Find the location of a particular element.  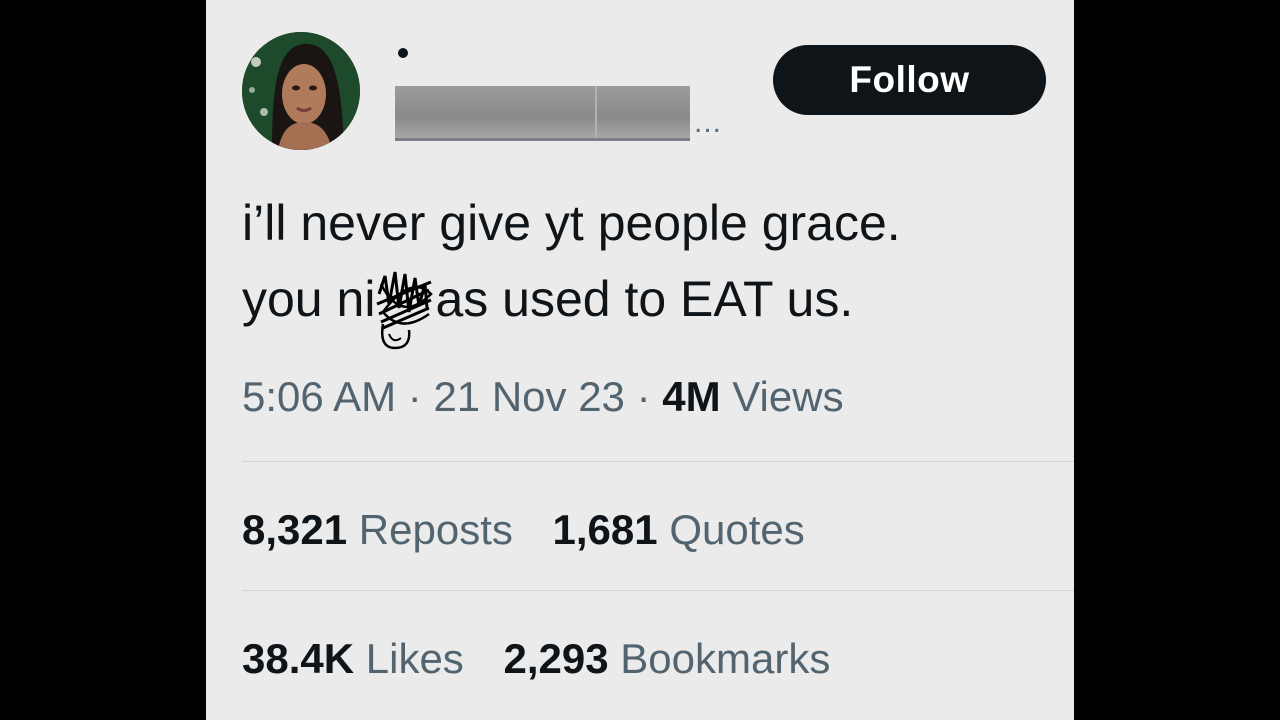

bookmarks-label: Bookmarks is located at coordinates (725, 658).